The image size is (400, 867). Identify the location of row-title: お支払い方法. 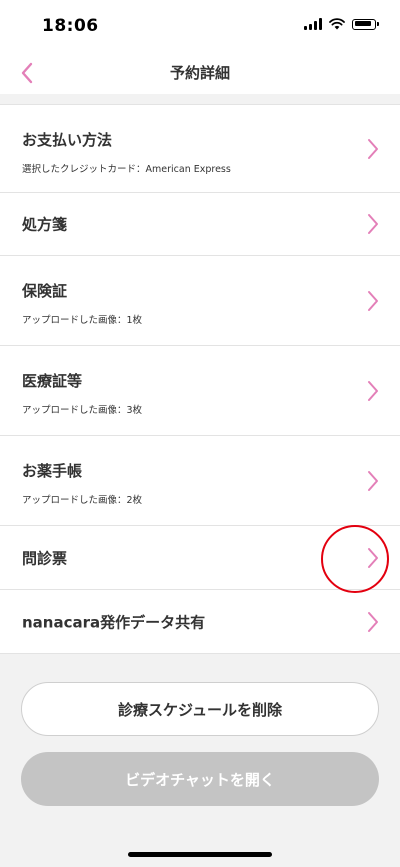
(67, 140).